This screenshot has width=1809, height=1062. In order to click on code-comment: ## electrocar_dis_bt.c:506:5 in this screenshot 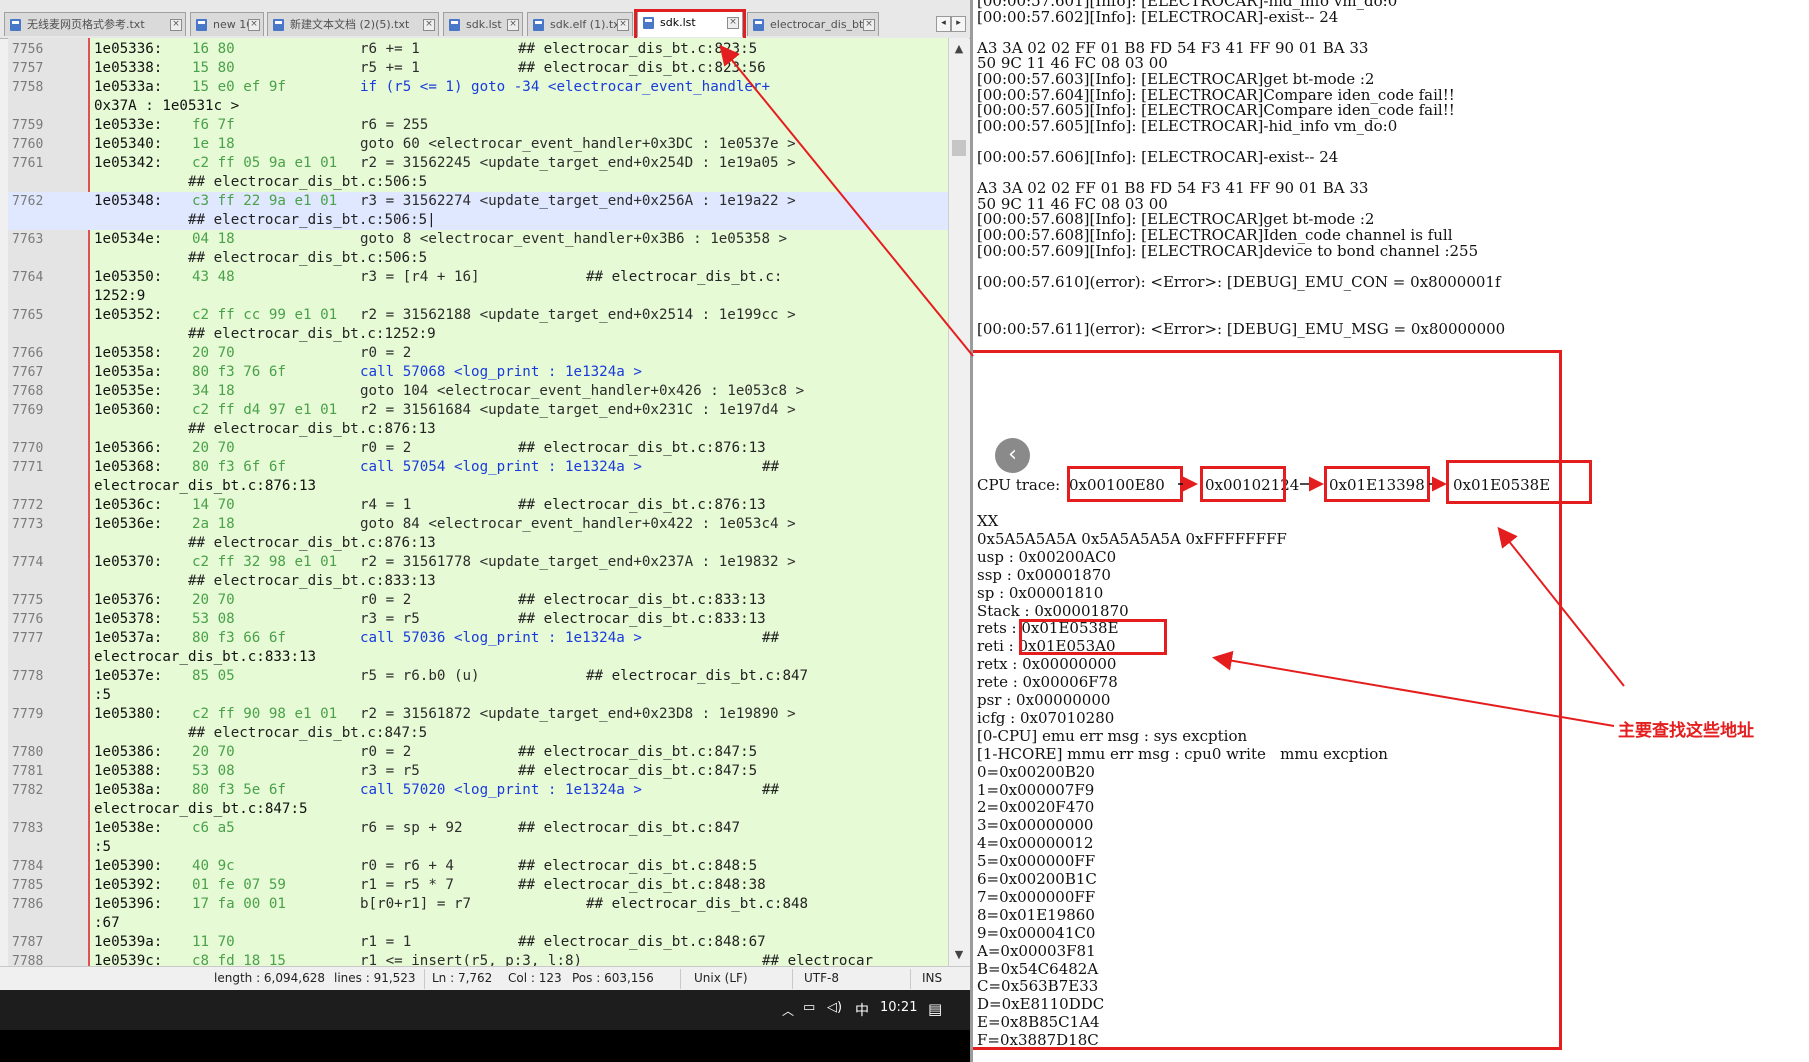, I will do `click(308, 182)`.